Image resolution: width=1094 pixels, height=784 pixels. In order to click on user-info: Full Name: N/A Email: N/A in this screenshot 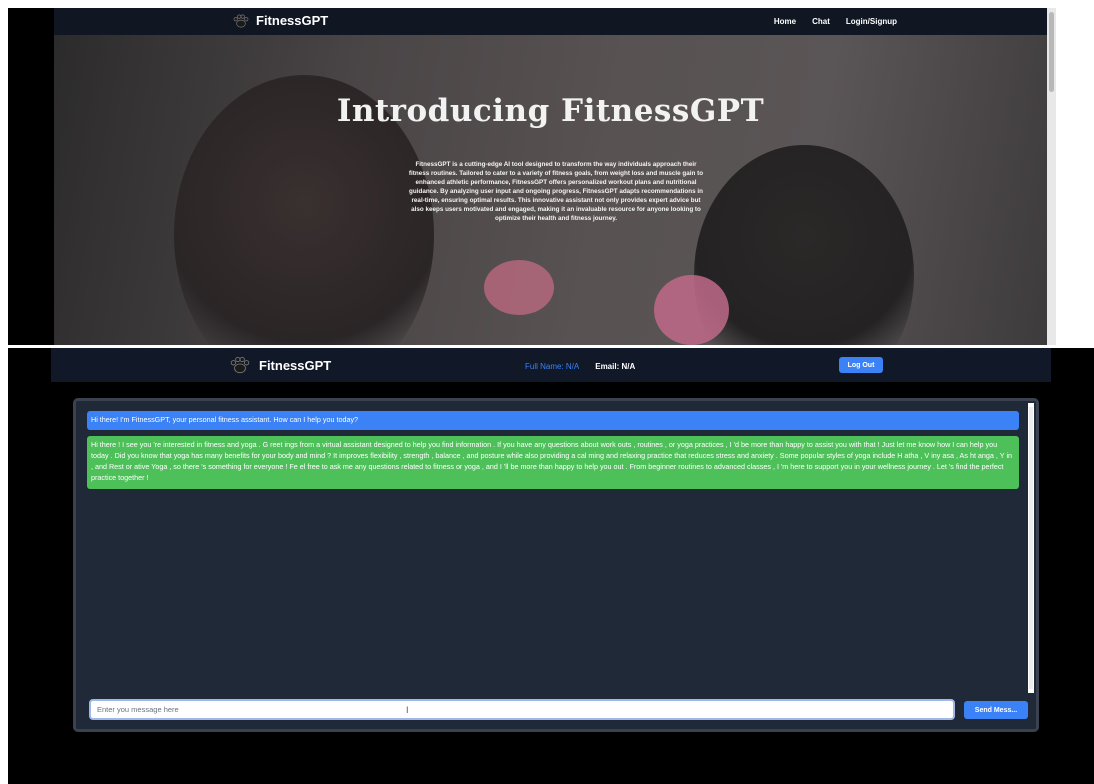, I will do `click(580, 366)`.